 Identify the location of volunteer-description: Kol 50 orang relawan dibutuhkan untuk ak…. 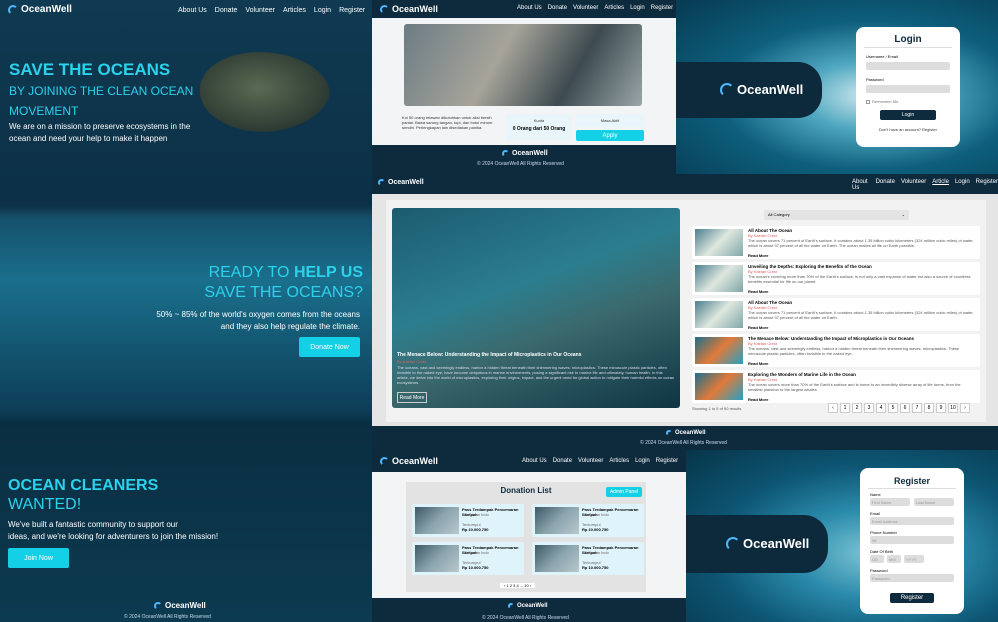
(447, 122).